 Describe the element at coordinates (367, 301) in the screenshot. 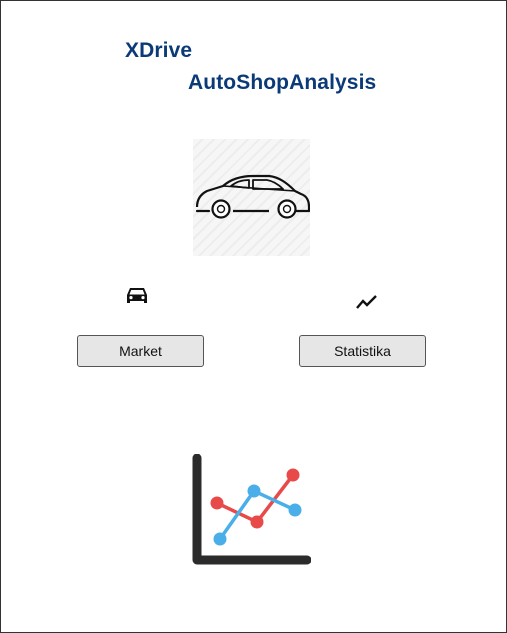

I see `trending-up-icon` at that location.